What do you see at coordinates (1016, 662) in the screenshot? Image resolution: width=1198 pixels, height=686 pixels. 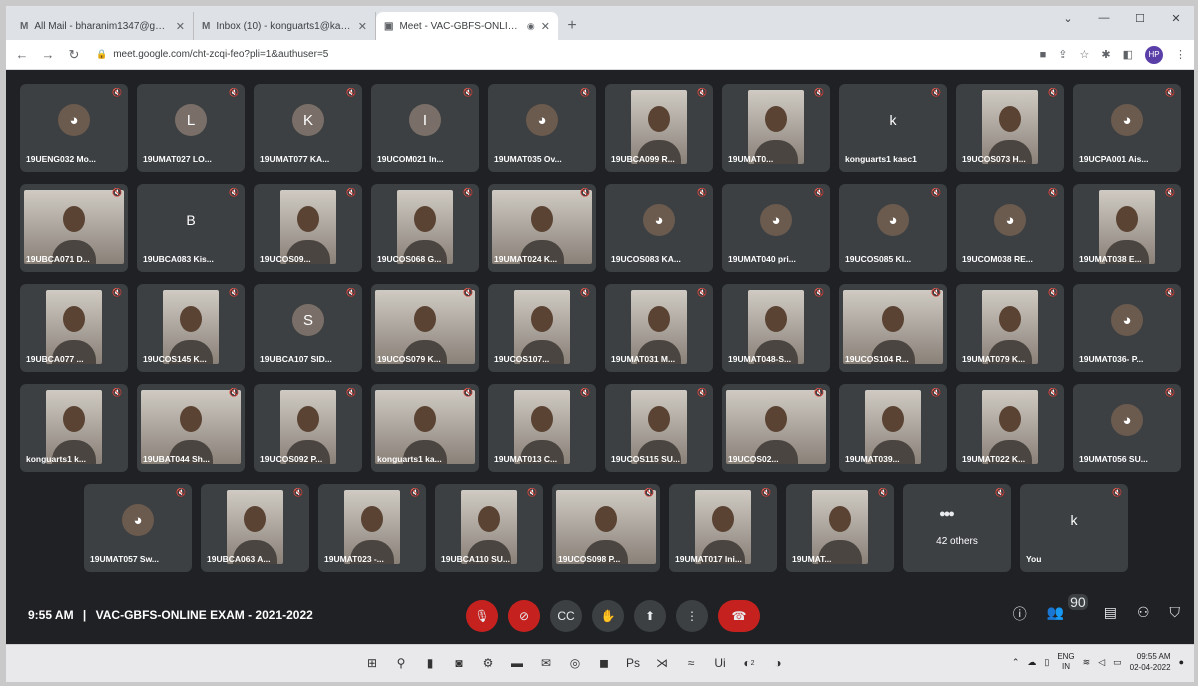 I see `tray-chevron-icon: ⌃` at bounding box center [1016, 662].